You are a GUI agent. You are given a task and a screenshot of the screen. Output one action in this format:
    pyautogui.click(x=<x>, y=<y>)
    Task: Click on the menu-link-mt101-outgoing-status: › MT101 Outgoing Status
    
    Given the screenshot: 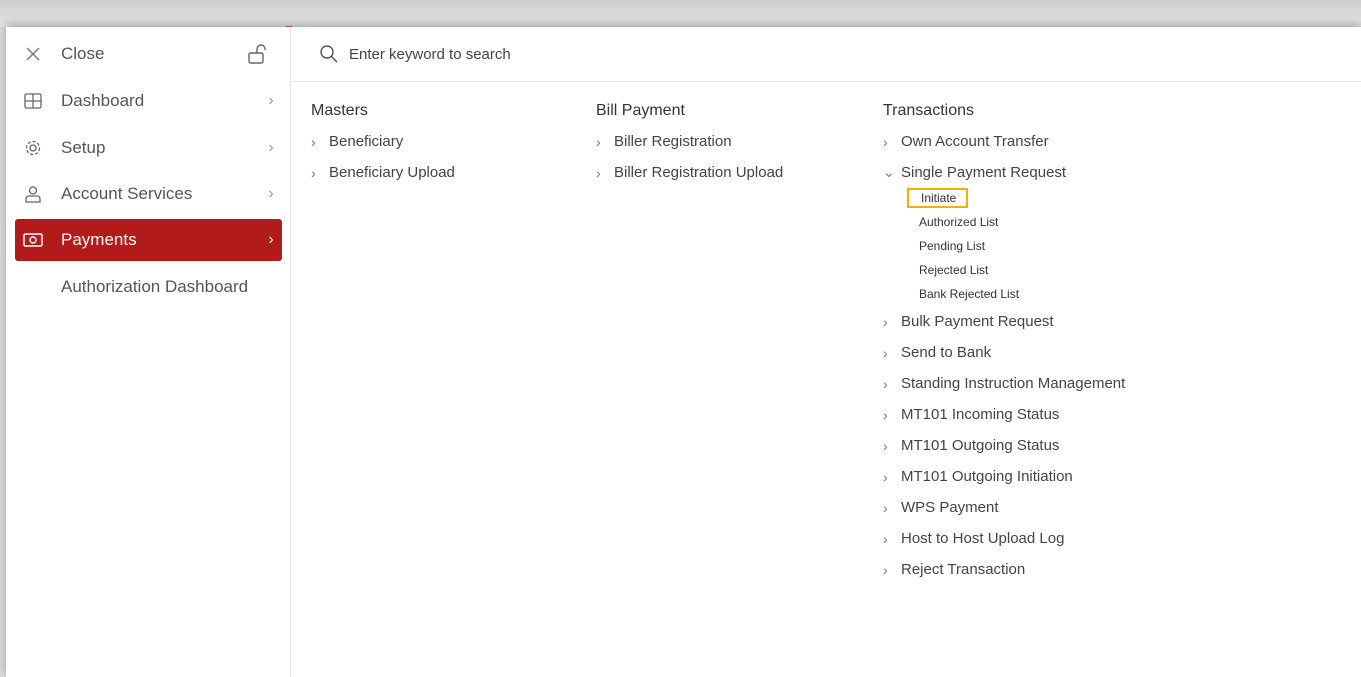 What is the action you would take?
    pyautogui.click(x=1004, y=445)
    